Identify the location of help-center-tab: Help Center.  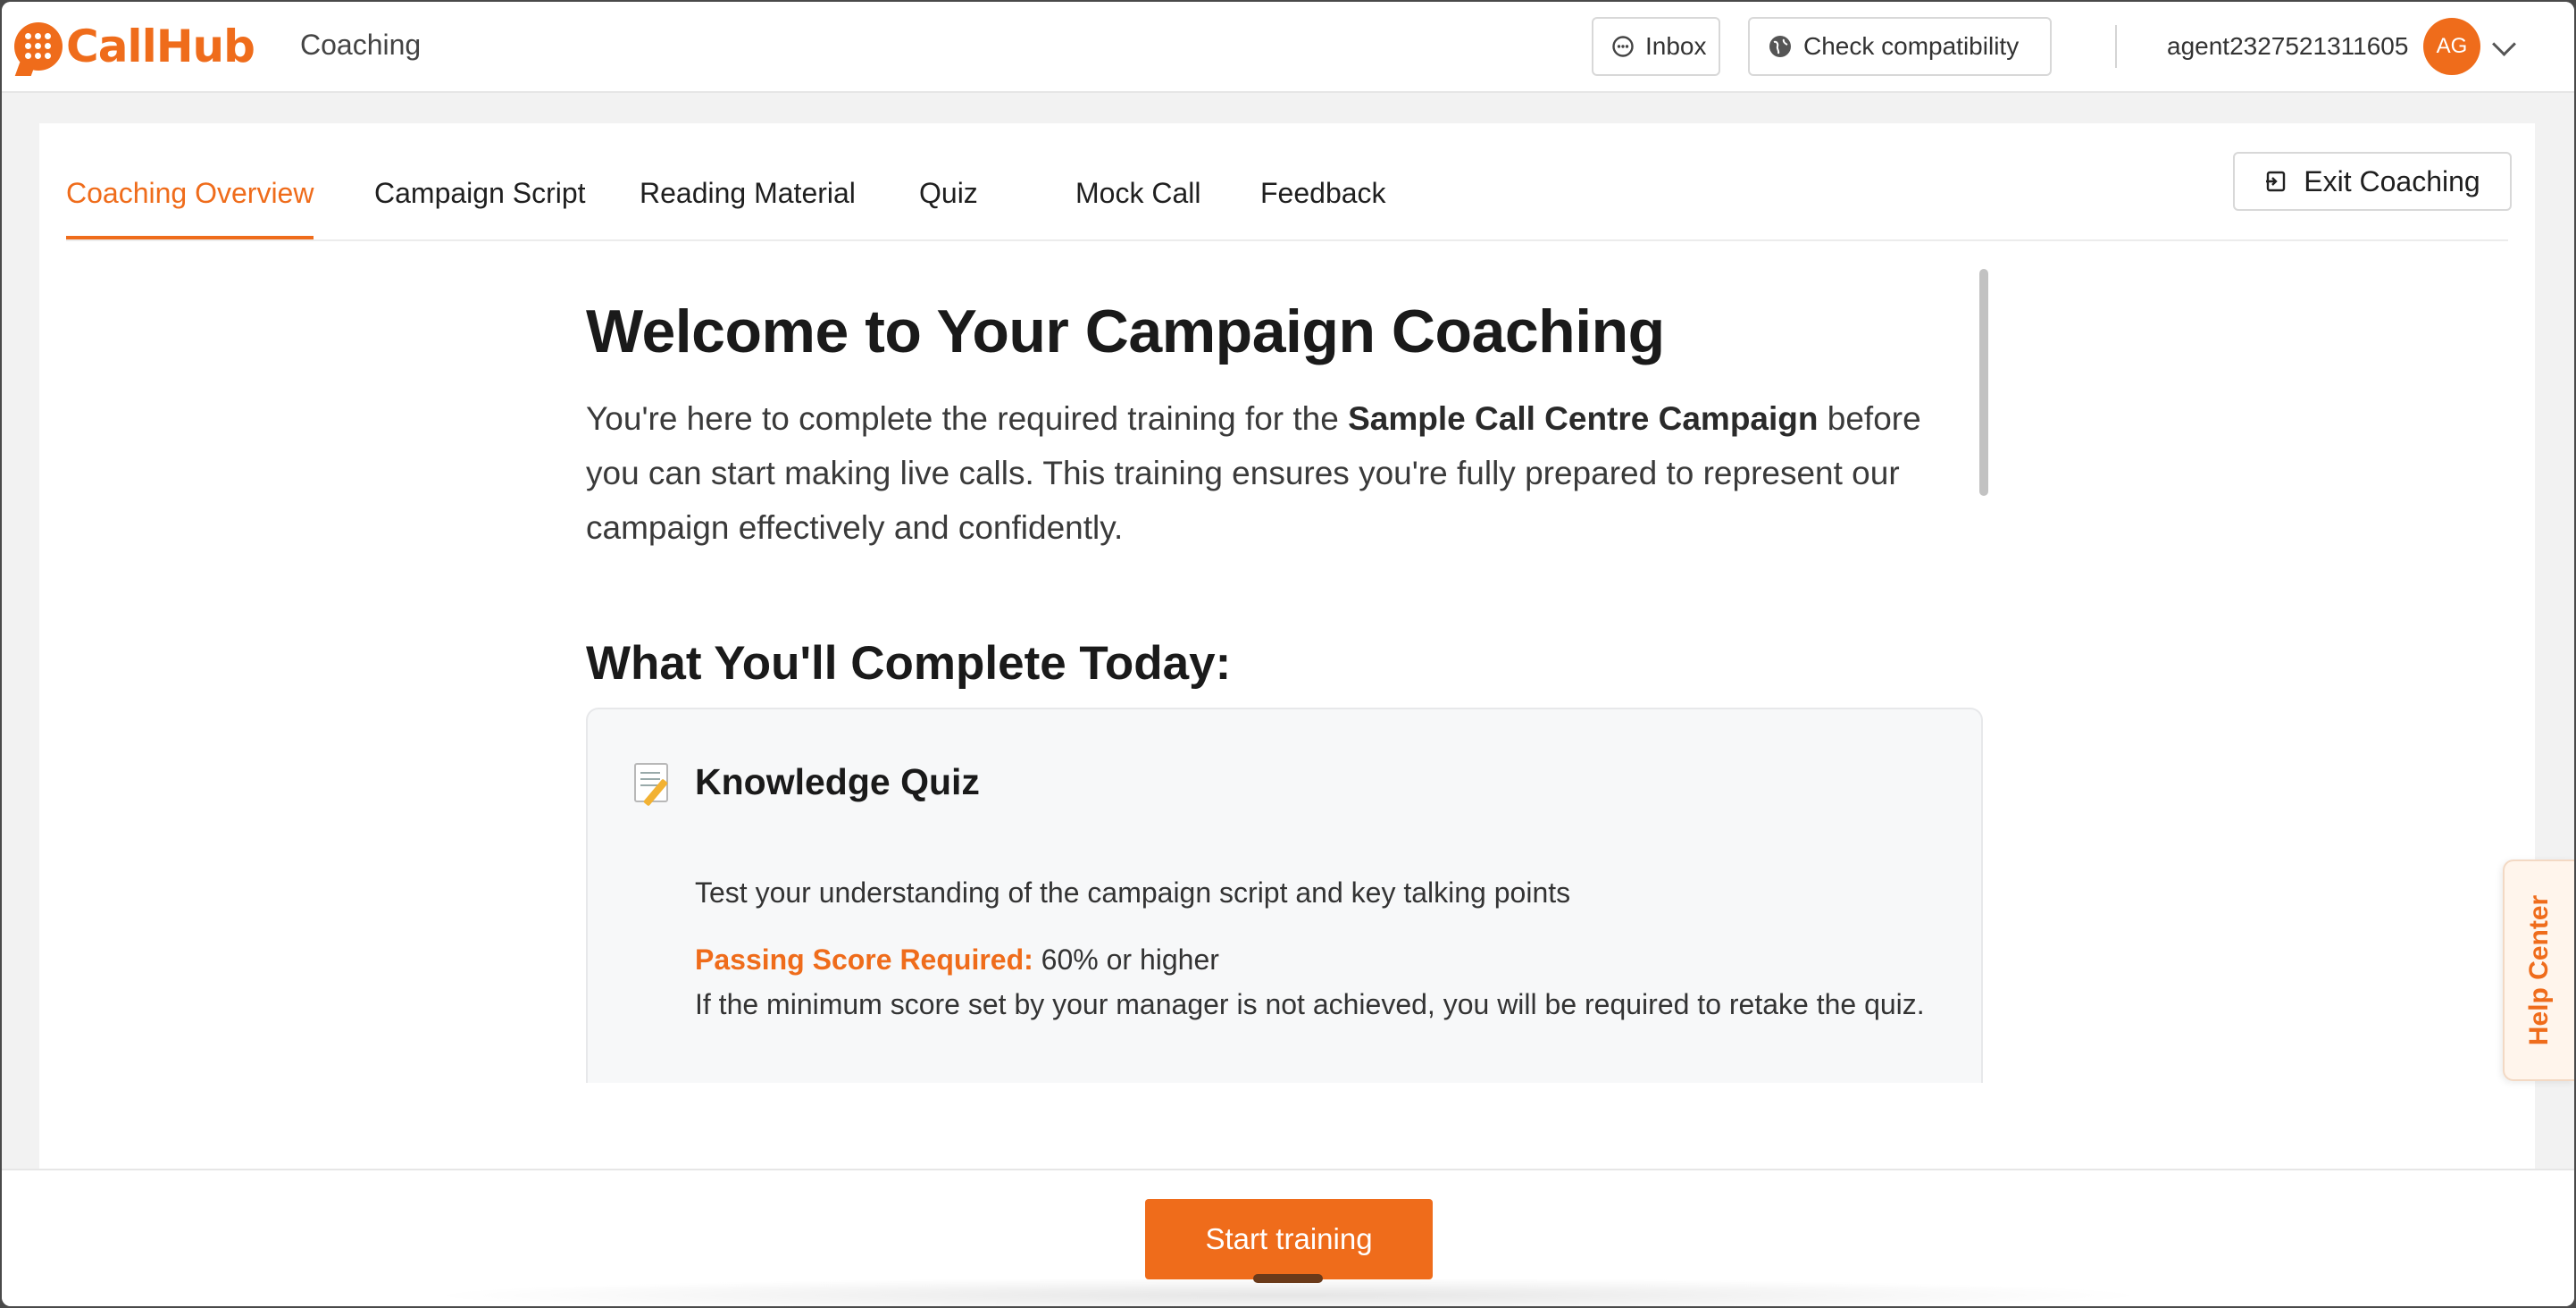
(2539, 970).